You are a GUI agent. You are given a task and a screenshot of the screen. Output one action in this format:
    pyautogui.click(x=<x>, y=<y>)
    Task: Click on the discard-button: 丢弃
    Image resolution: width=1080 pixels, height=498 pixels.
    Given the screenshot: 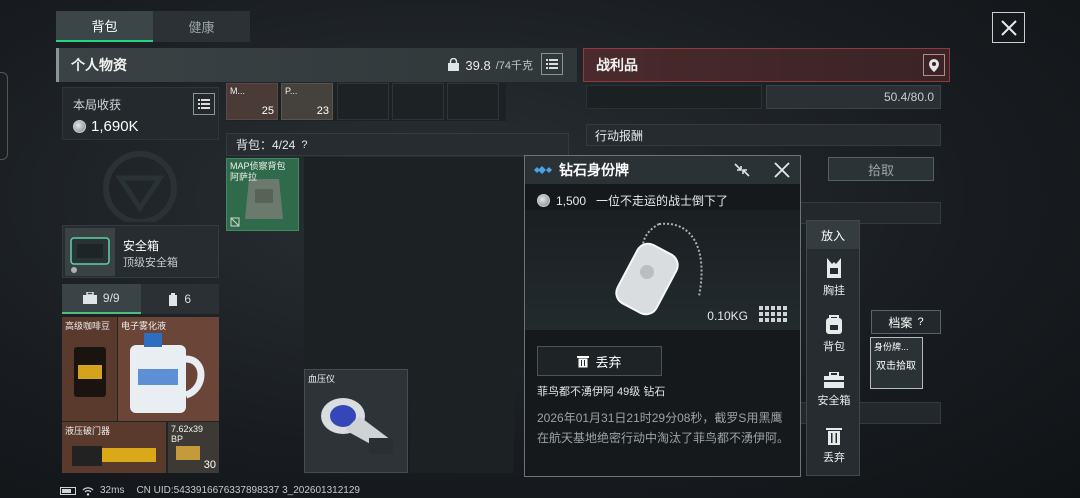 What is the action you would take?
    pyautogui.click(x=599, y=361)
    